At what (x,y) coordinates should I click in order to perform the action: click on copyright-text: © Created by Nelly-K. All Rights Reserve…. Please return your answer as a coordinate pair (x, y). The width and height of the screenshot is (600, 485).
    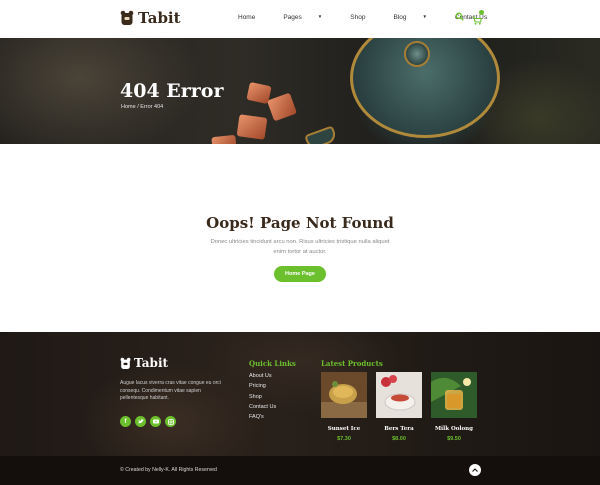
    Looking at the image, I should click on (168, 470).